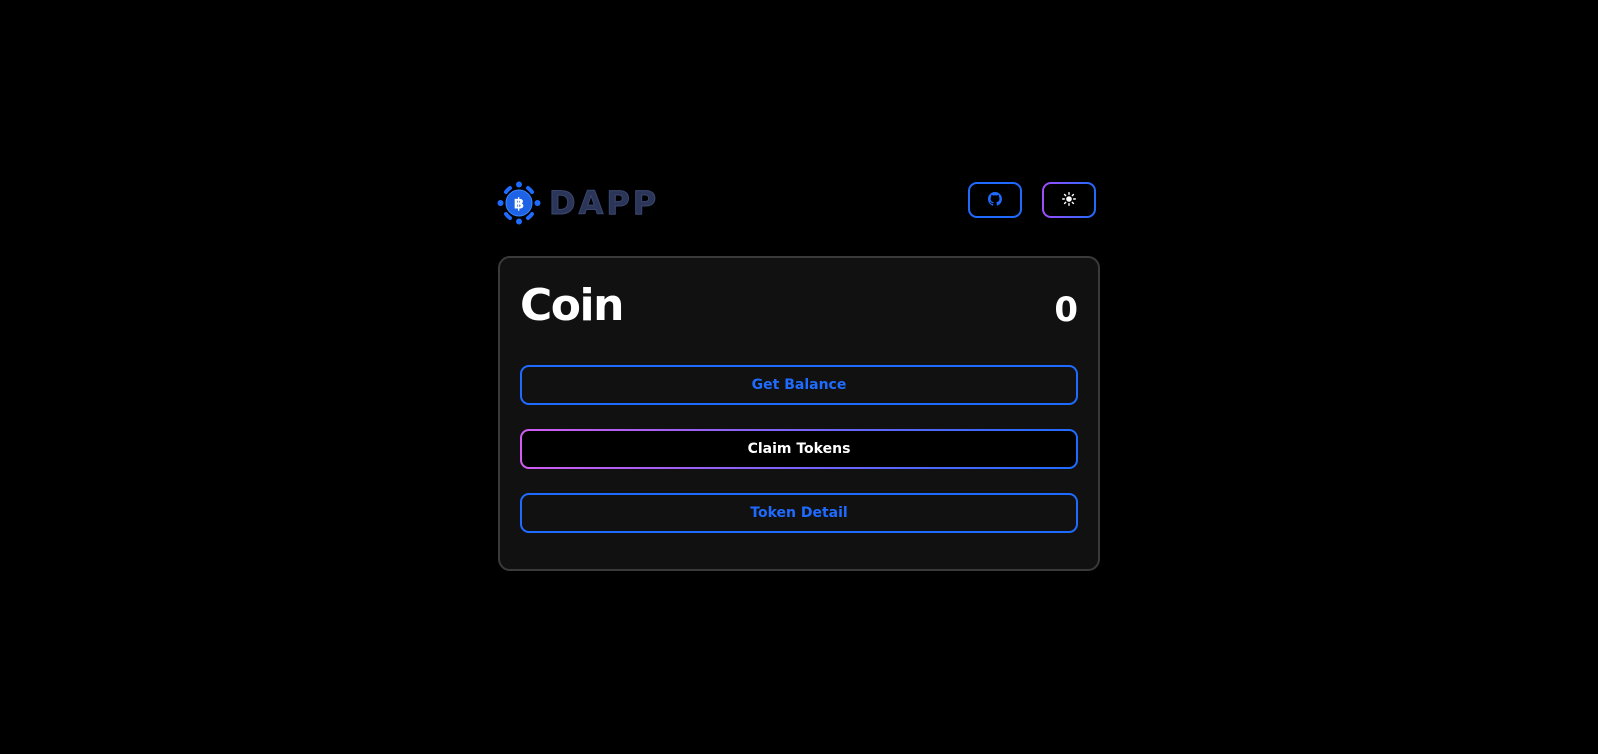 The image size is (1598, 754). Describe the element at coordinates (604, 203) in the screenshot. I see `logo-text: DAPP` at that location.